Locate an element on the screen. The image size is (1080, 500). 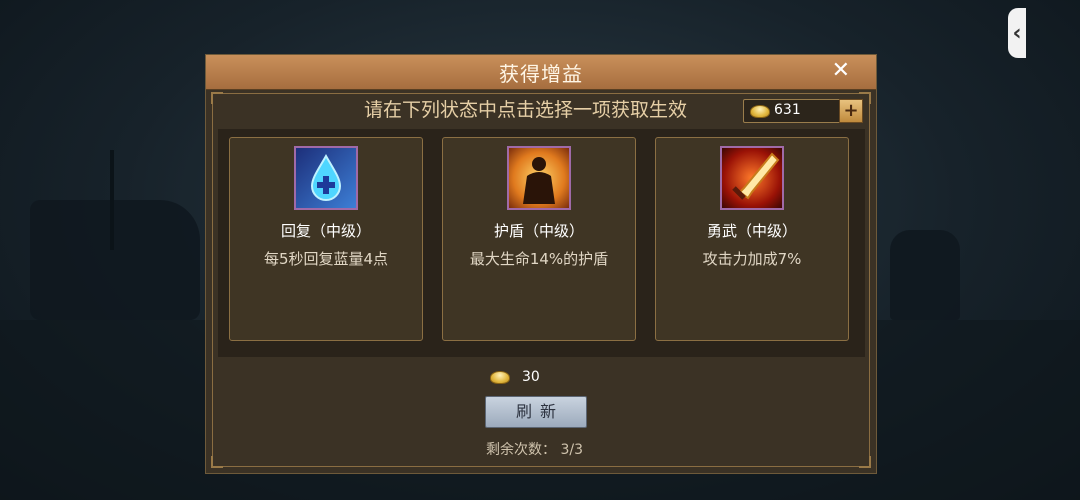
dialog-title-bar: 获得增益 ✕ is located at coordinates (541, 72).